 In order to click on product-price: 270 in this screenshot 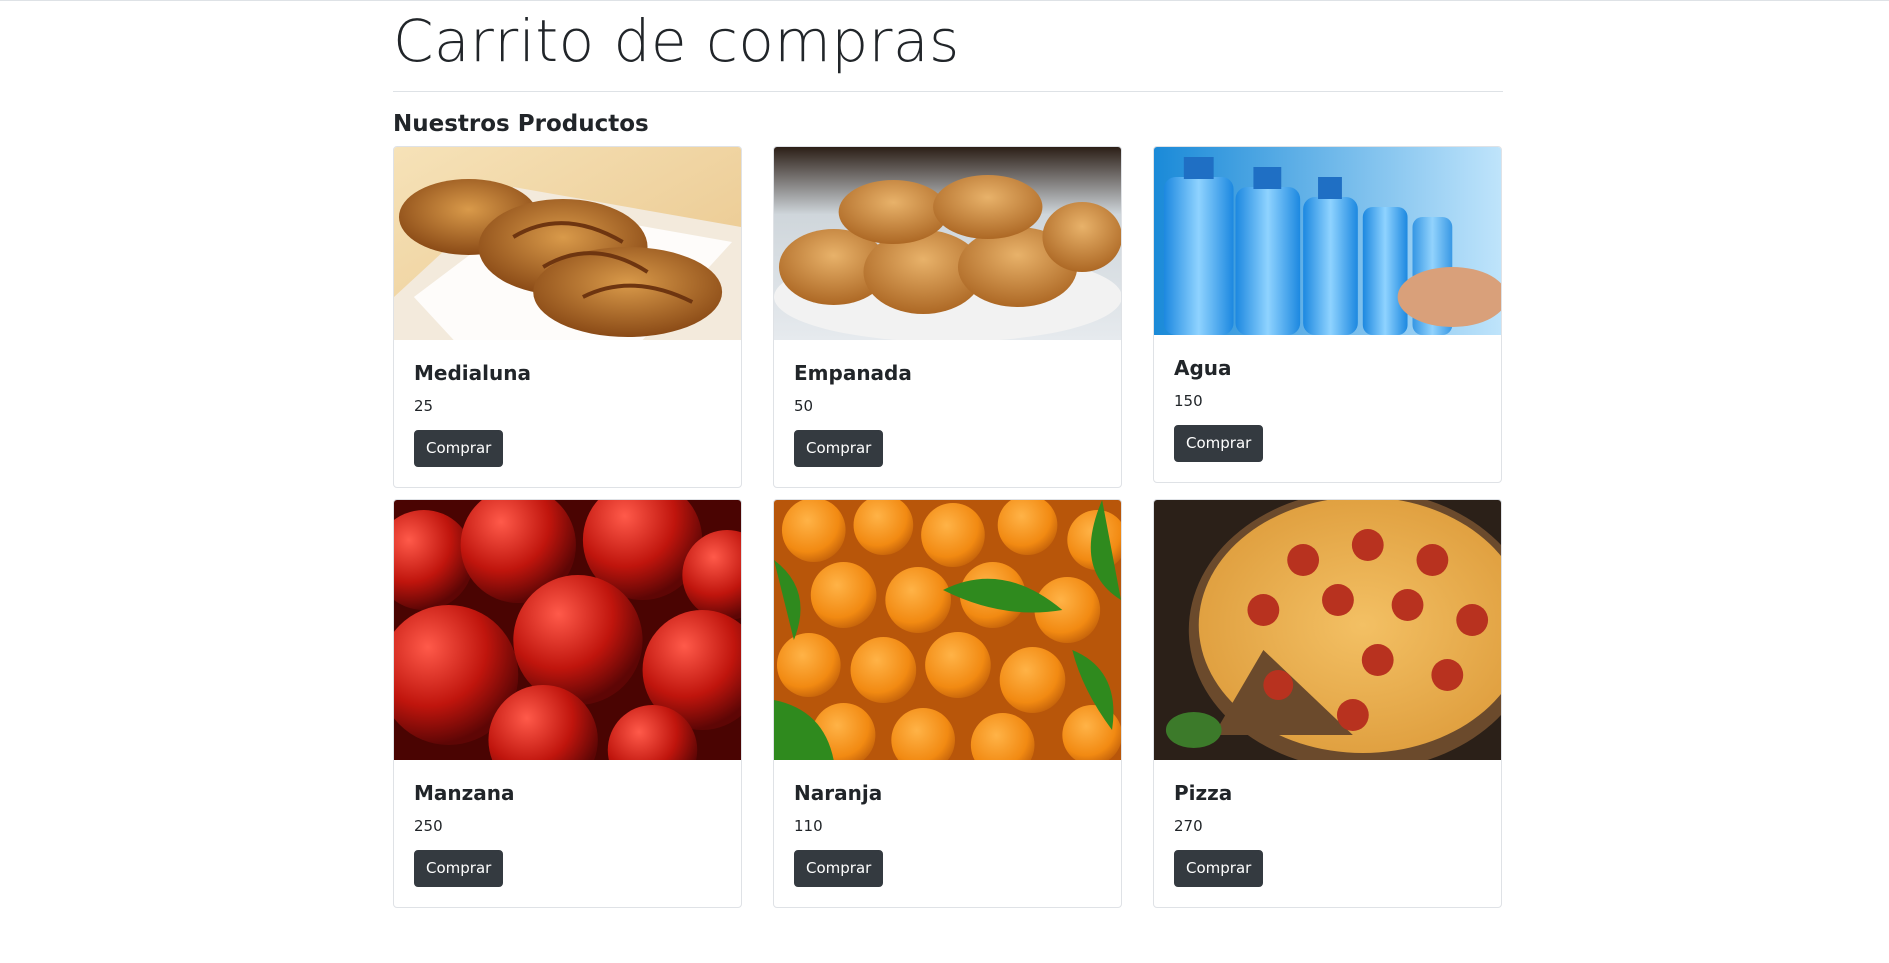, I will do `click(1188, 826)`.